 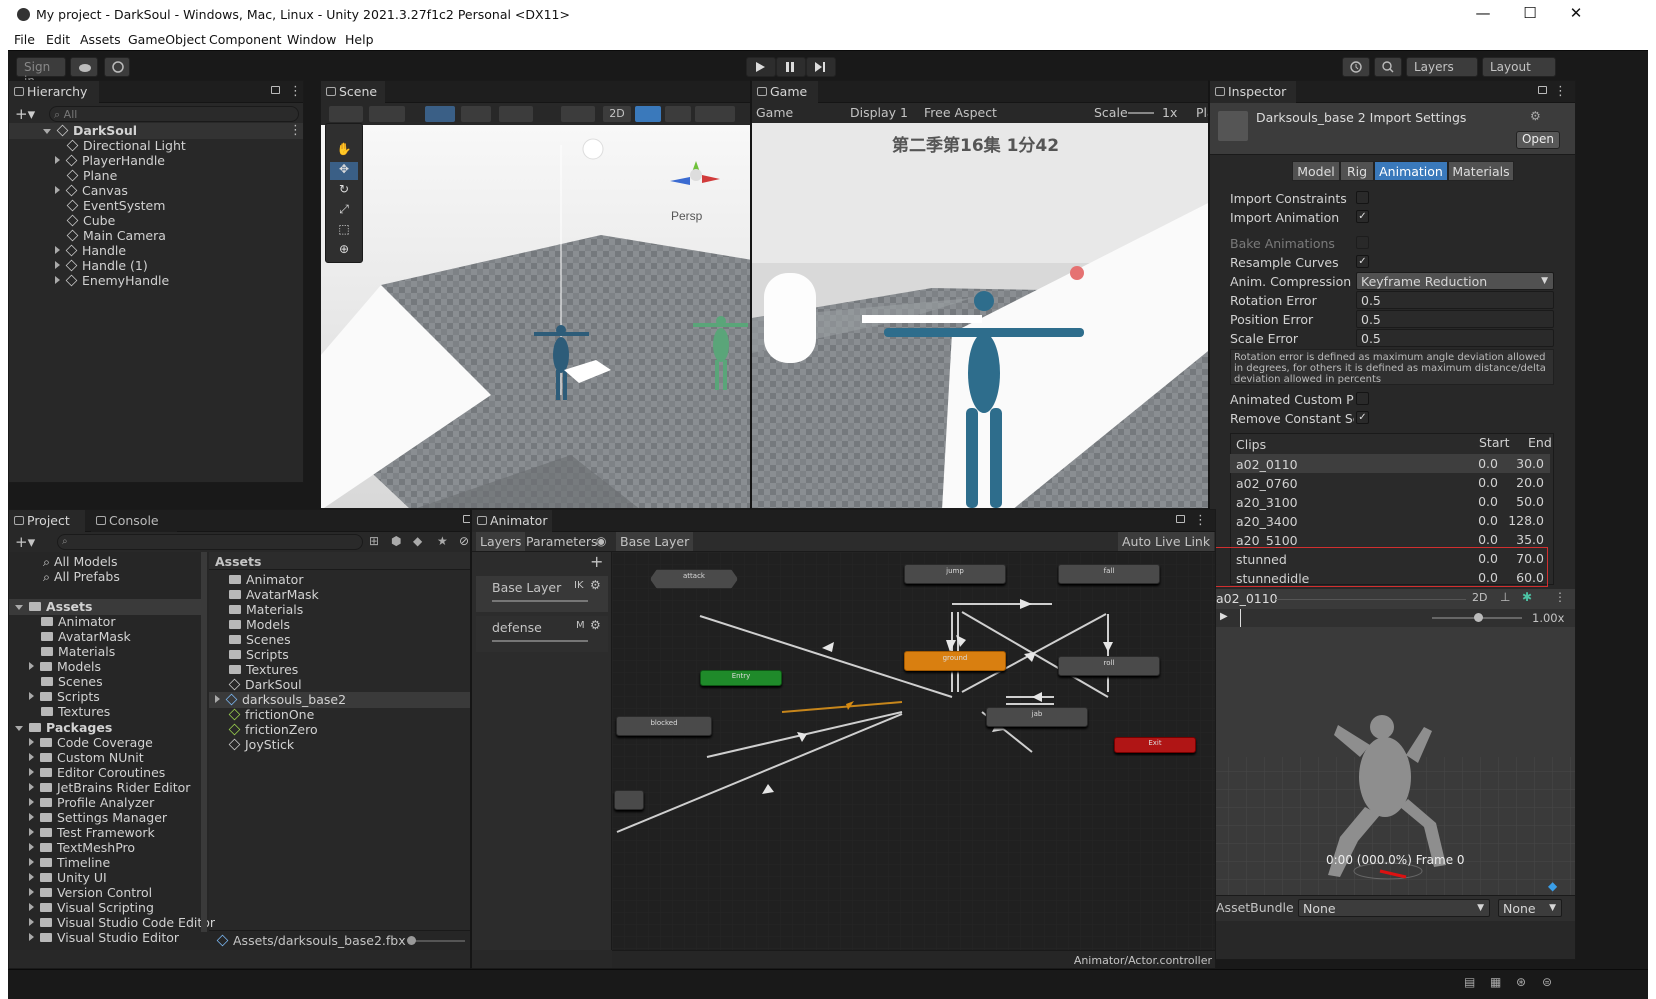 I want to click on state-ground: ground, so click(x=955, y=661).